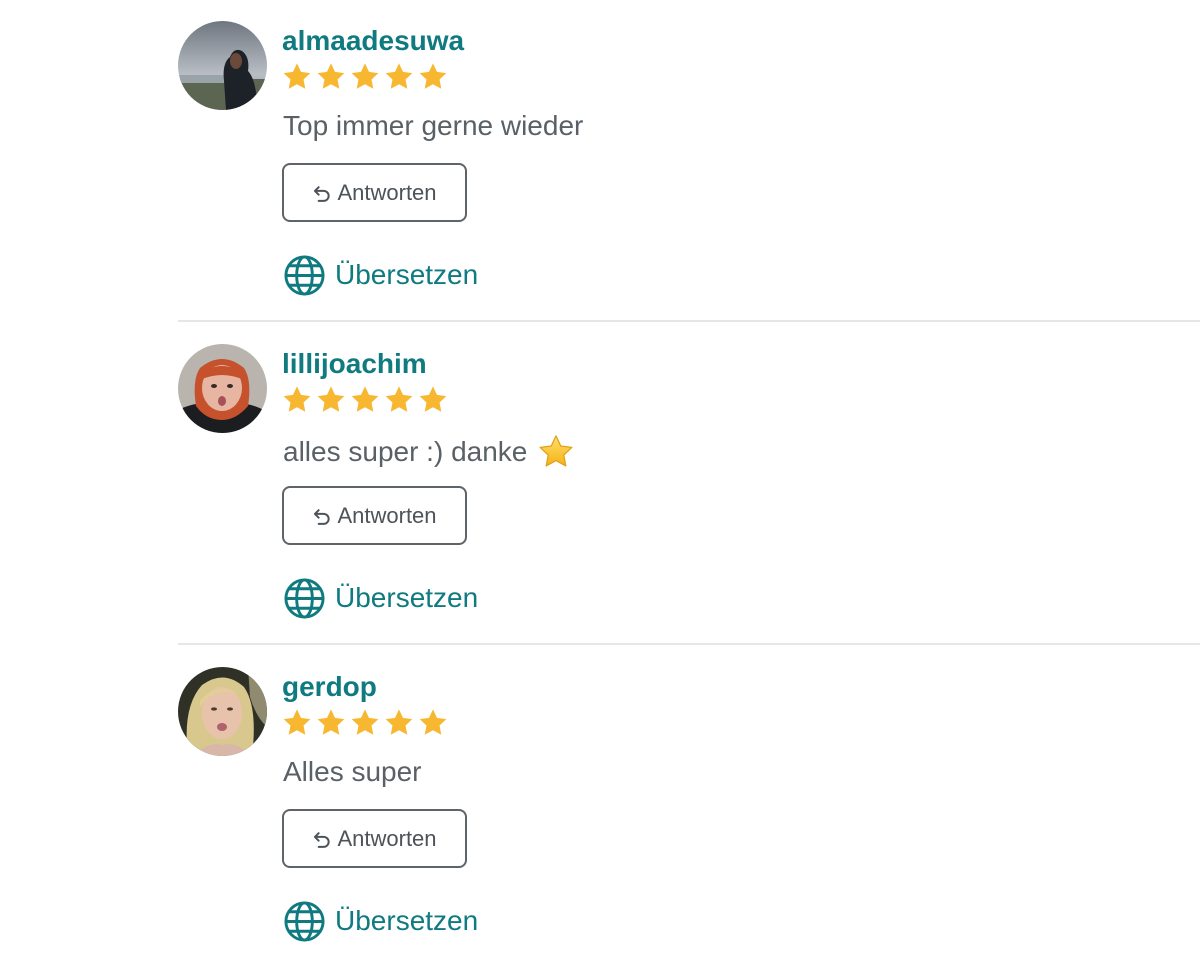  I want to click on review-comment: alles super :) danke, so click(429, 452).